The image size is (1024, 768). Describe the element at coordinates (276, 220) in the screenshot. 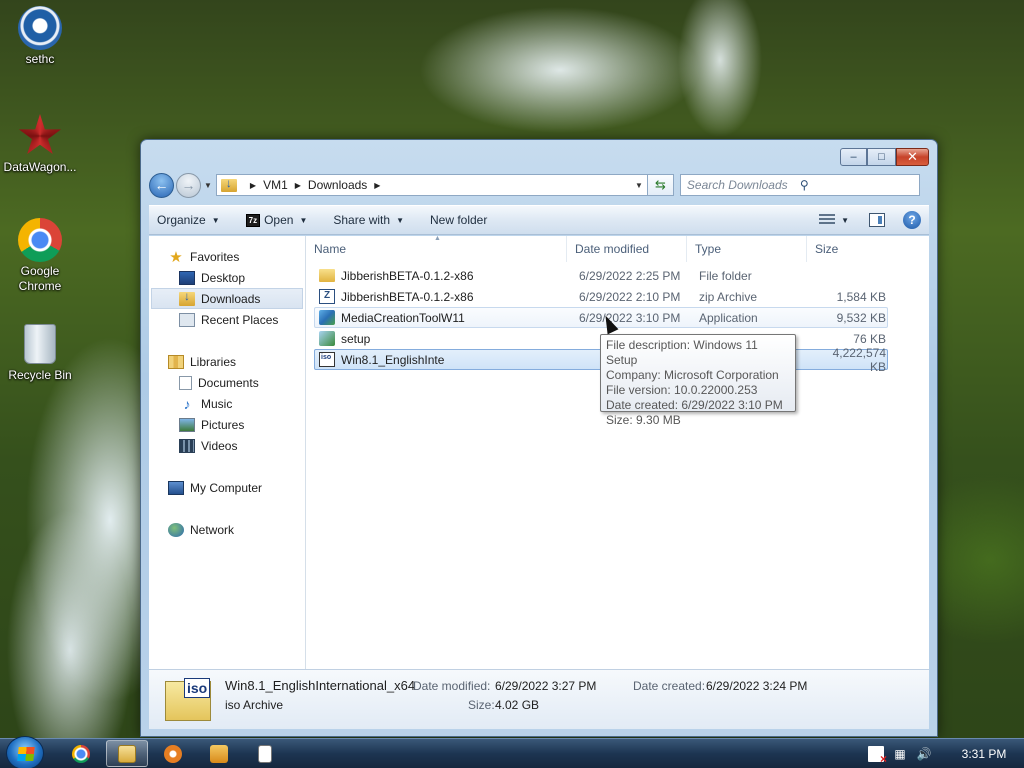

I see `open-button: 7z Open ▼` at that location.